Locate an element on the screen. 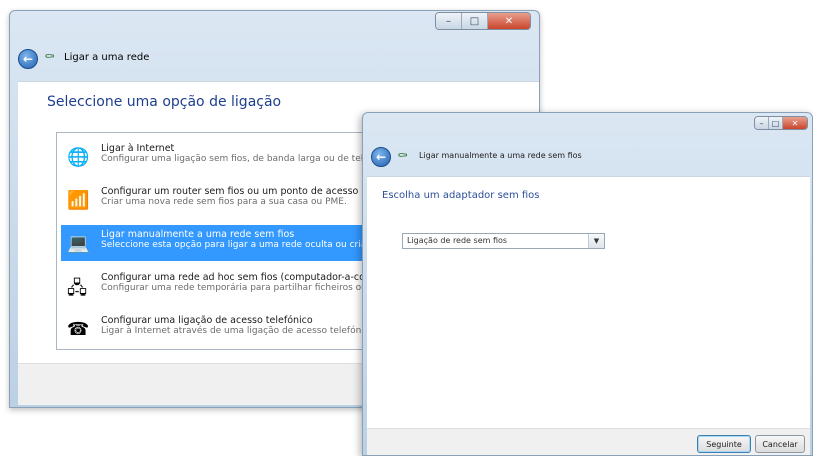  adapter-select: Ligação de rede sem fios ▼ is located at coordinates (503, 241).